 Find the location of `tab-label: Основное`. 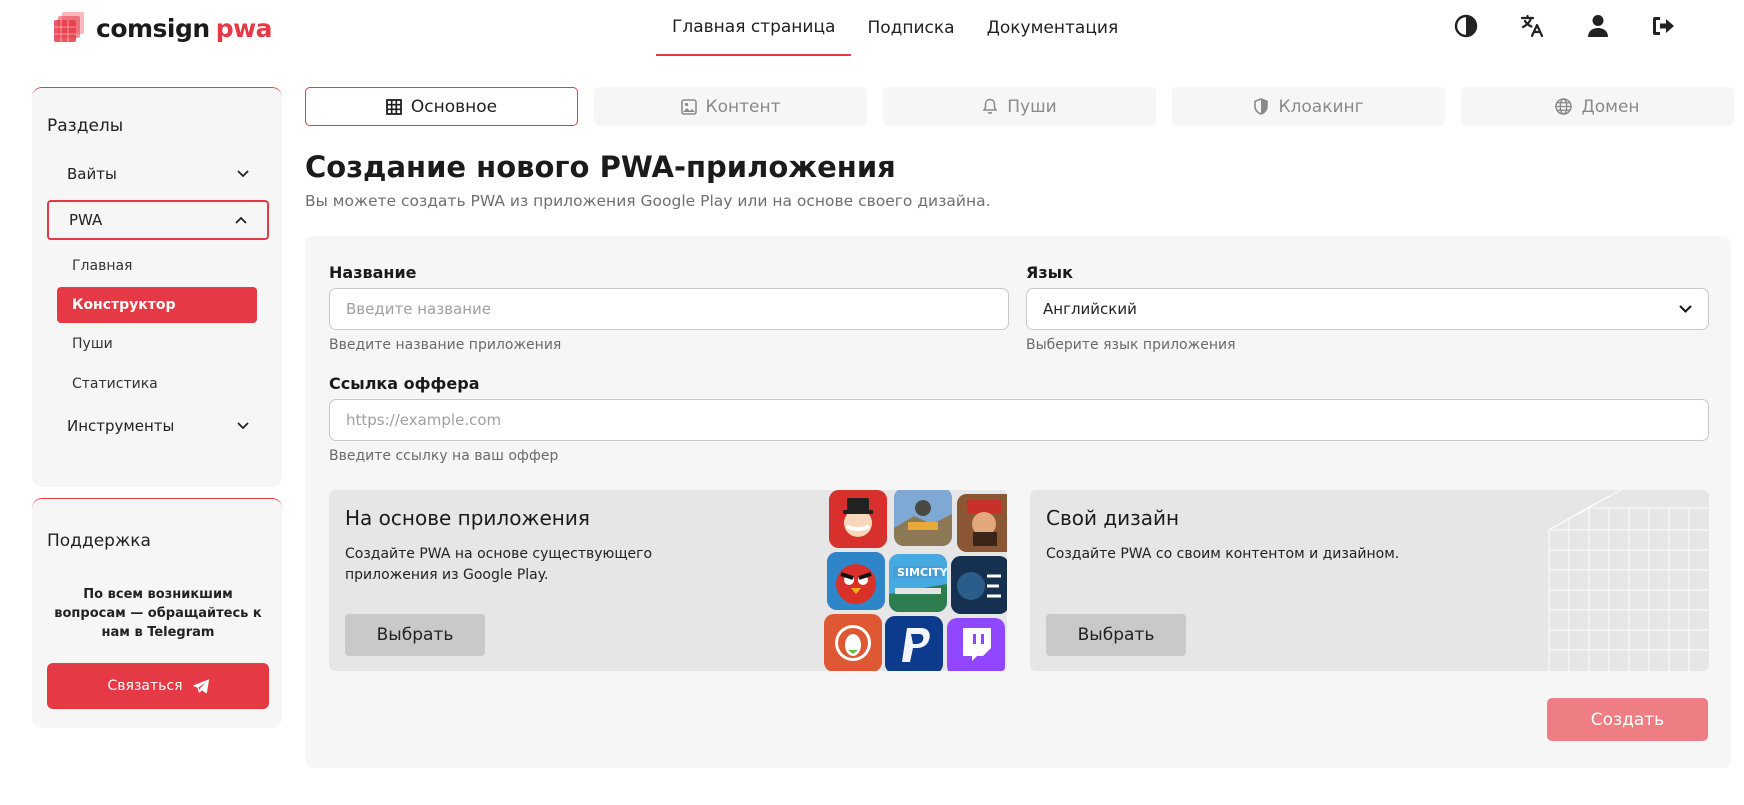

tab-label: Основное is located at coordinates (454, 106).